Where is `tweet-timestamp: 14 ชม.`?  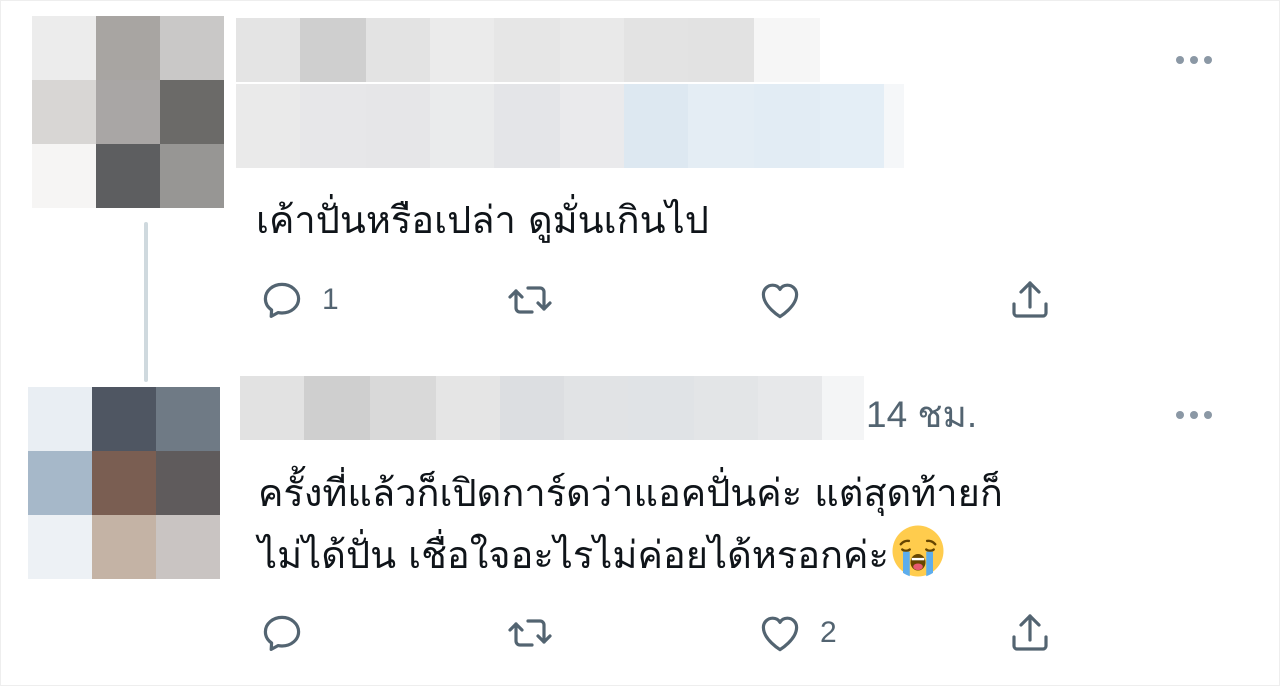 tweet-timestamp: 14 ชม. is located at coordinates (921, 414).